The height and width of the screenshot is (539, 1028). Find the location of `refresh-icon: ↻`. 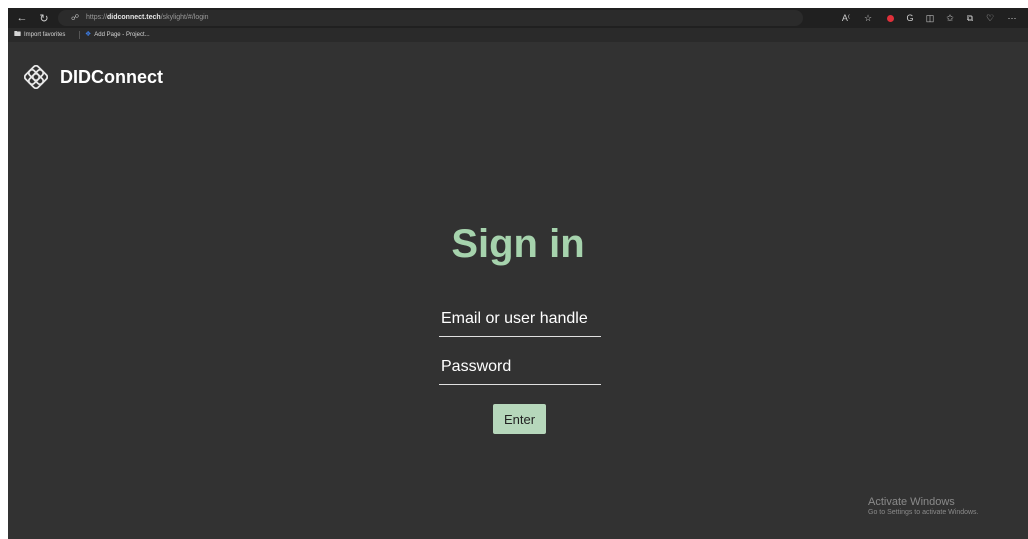

refresh-icon: ↻ is located at coordinates (44, 18).